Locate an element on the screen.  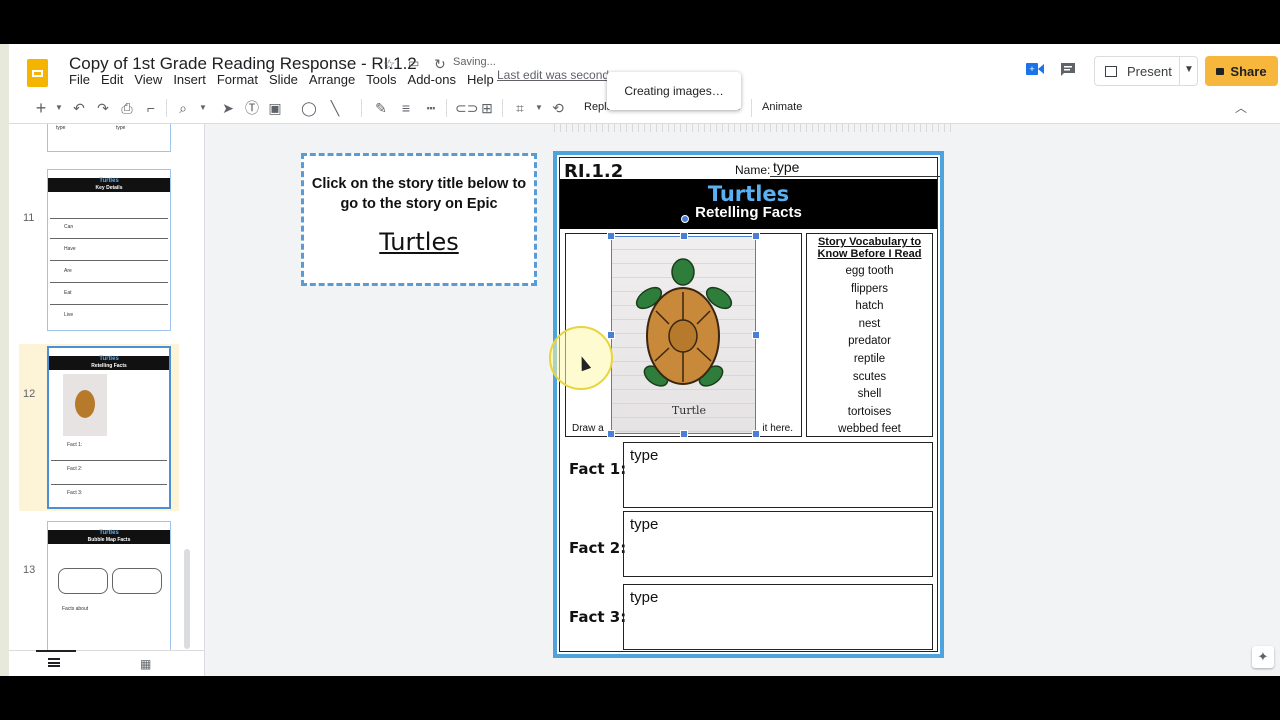
name-value: type is located at coordinates (786, 167).